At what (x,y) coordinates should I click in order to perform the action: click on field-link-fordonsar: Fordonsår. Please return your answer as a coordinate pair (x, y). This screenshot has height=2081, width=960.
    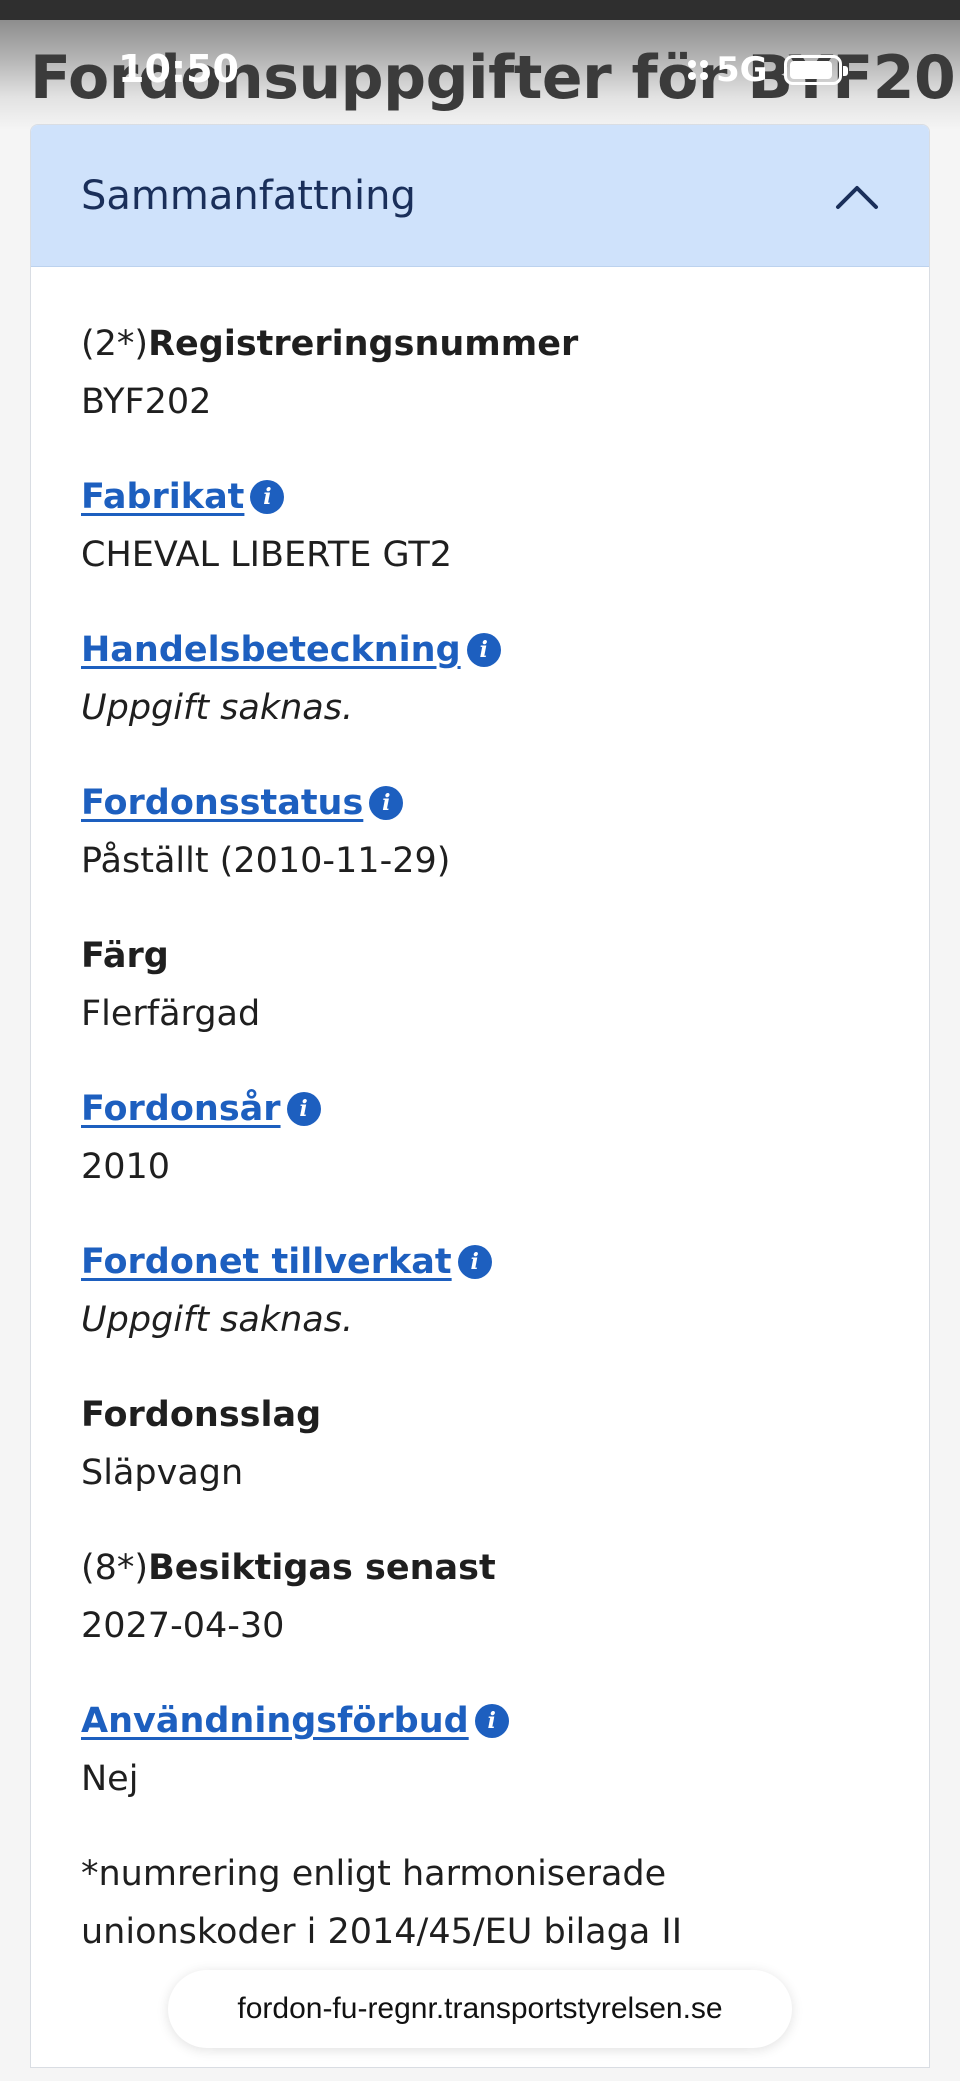
    Looking at the image, I should click on (181, 1109).